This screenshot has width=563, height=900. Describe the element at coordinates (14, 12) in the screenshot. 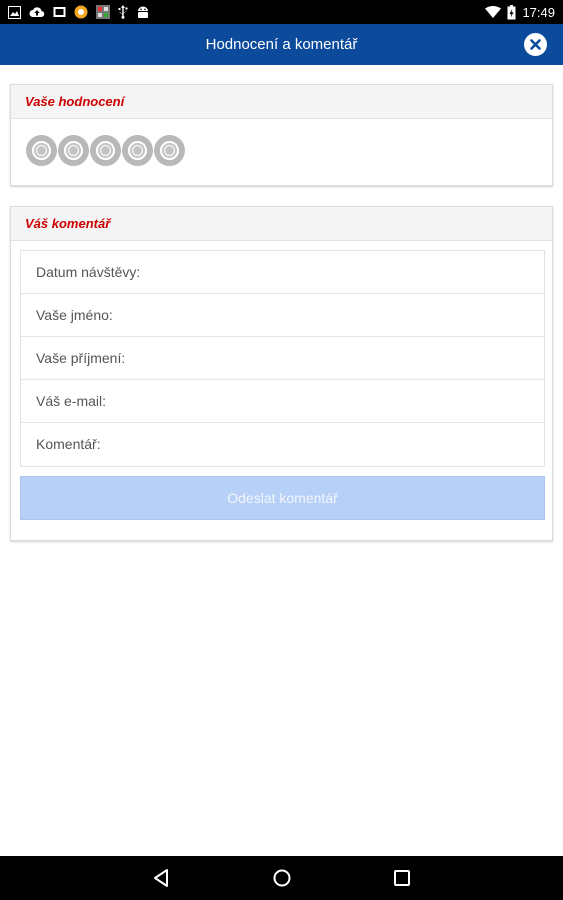

I see `image-icon` at that location.